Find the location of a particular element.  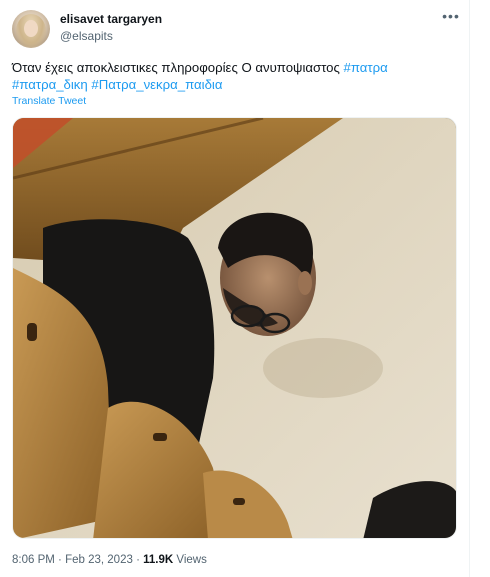

tweet-date: Feb 23, 2023 is located at coordinates (99, 560).